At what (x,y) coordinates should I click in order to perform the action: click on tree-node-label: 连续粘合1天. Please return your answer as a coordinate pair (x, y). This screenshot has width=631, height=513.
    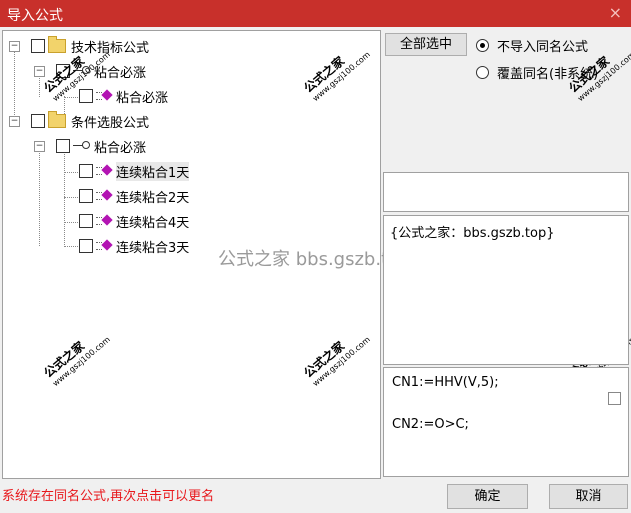
    Looking at the image, I should click on (153, 171).